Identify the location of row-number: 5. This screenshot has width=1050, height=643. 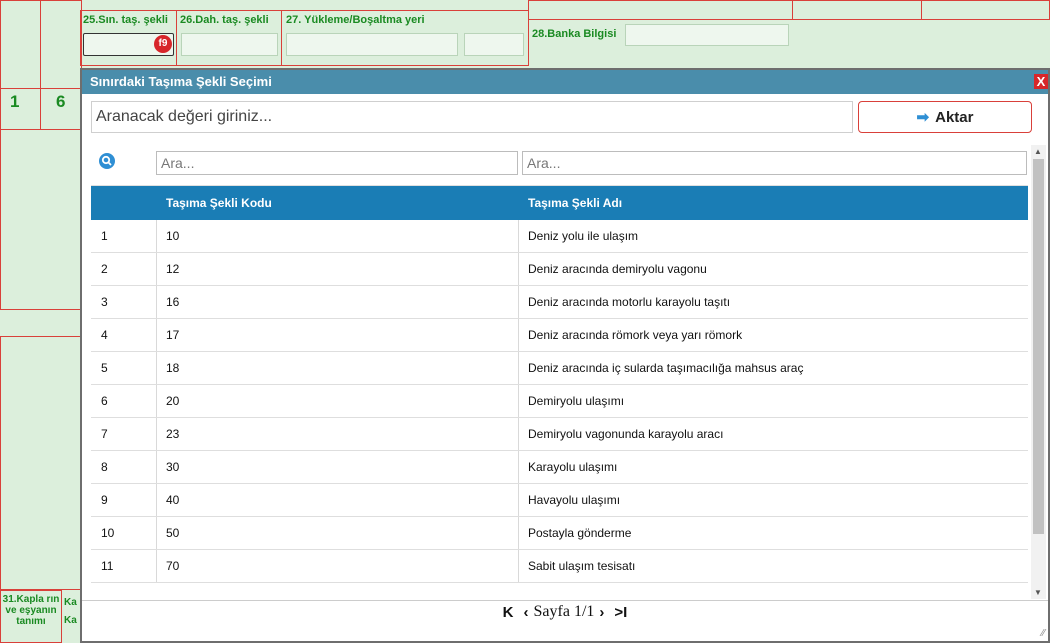
(104, 368).